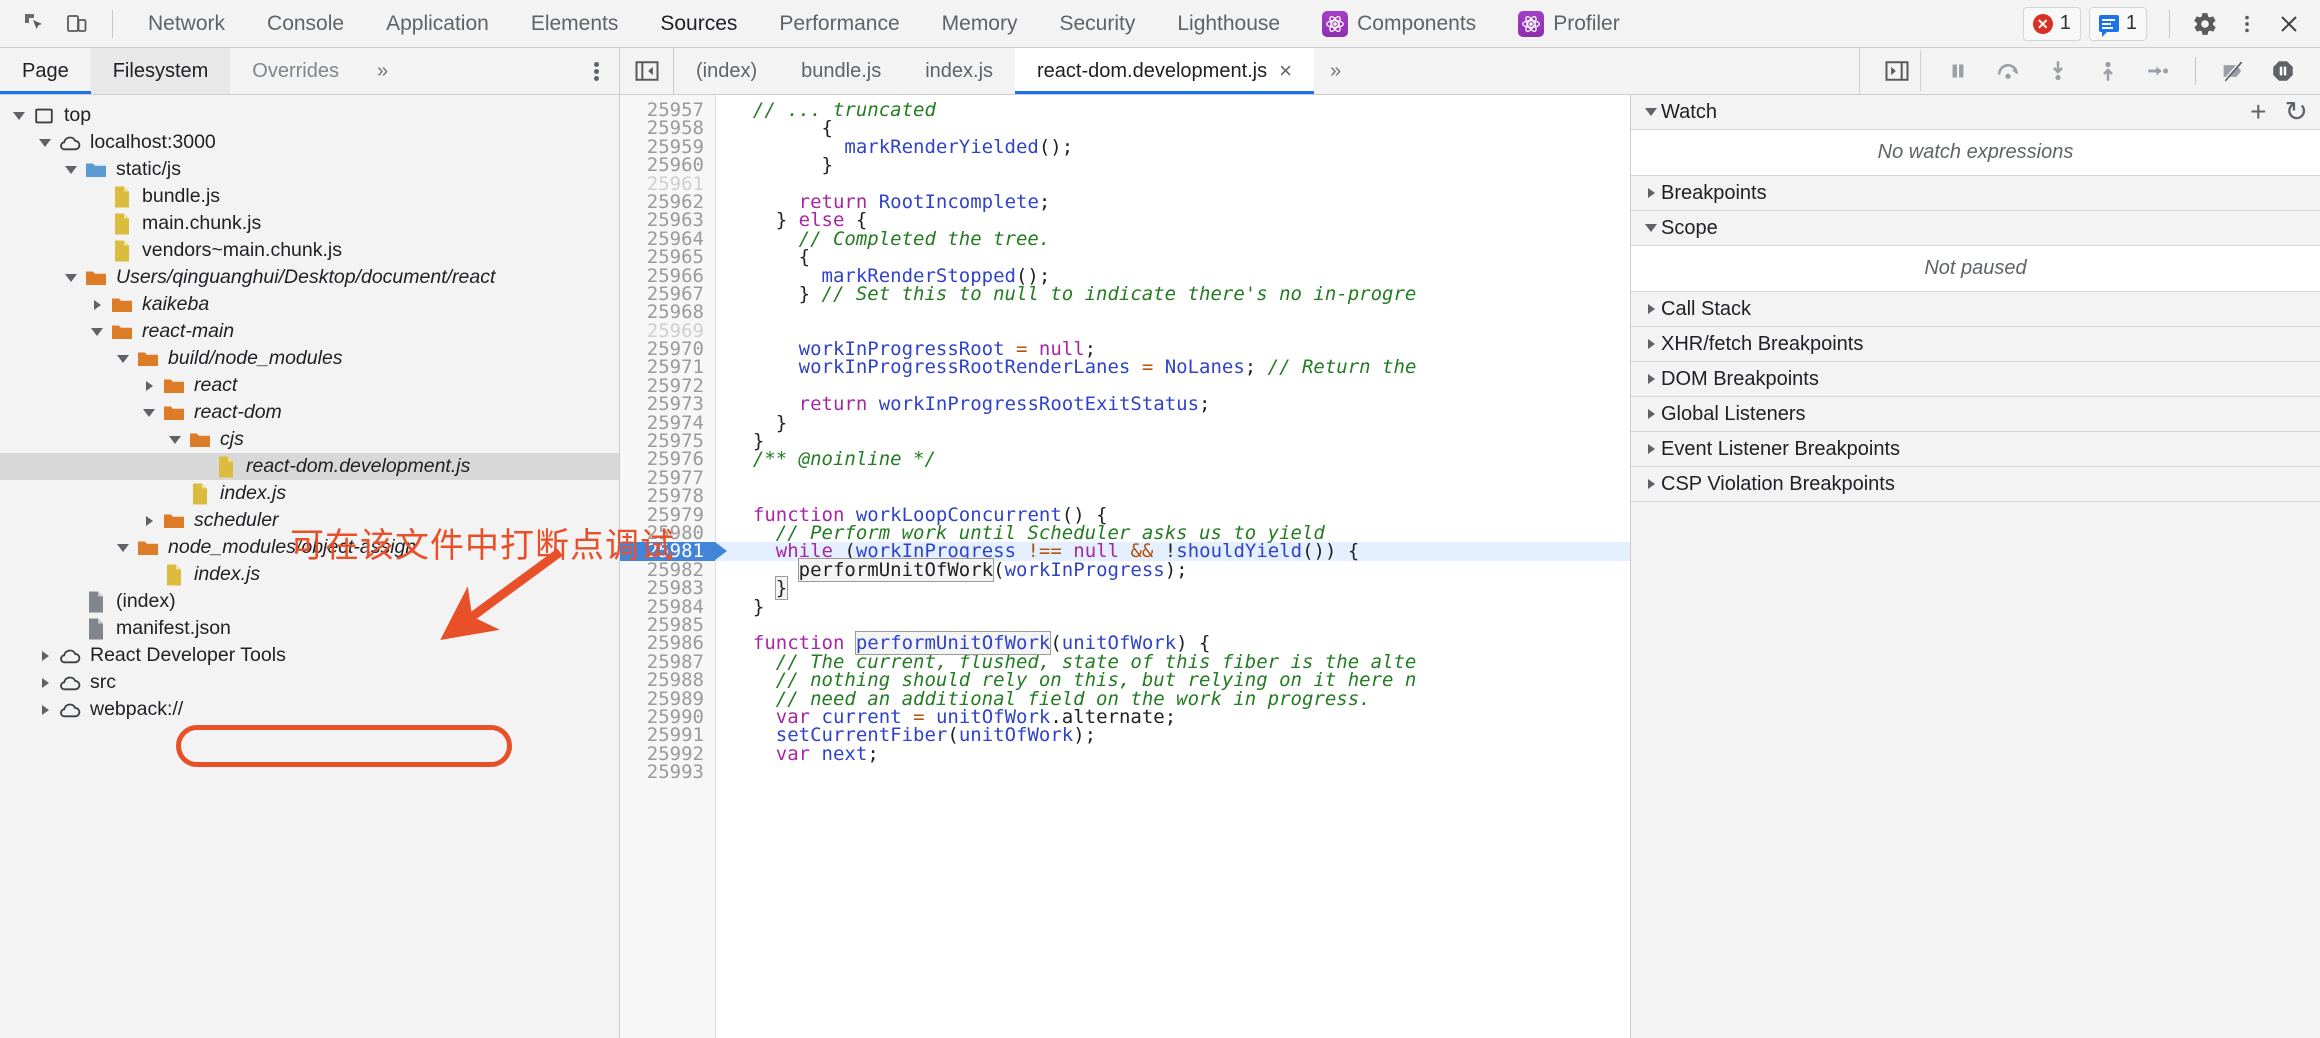  What do you see at coordinates (1399, 24) in the screenshot?
I see `panel-tab-components: Components` at bounding box center [1399, 24].